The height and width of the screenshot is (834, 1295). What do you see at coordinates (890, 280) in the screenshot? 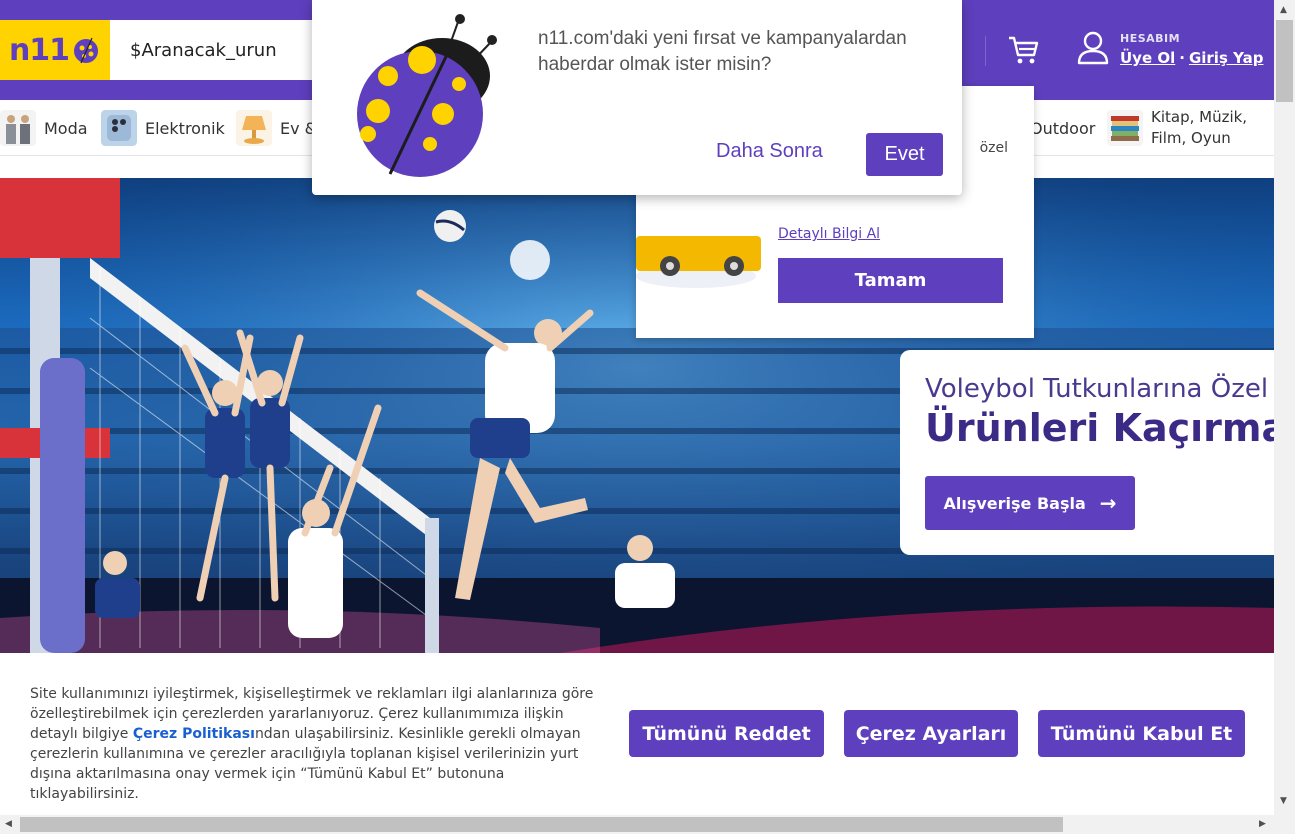
I see `shipping-ok-button: Tamam` at bounding box center [890, 280].